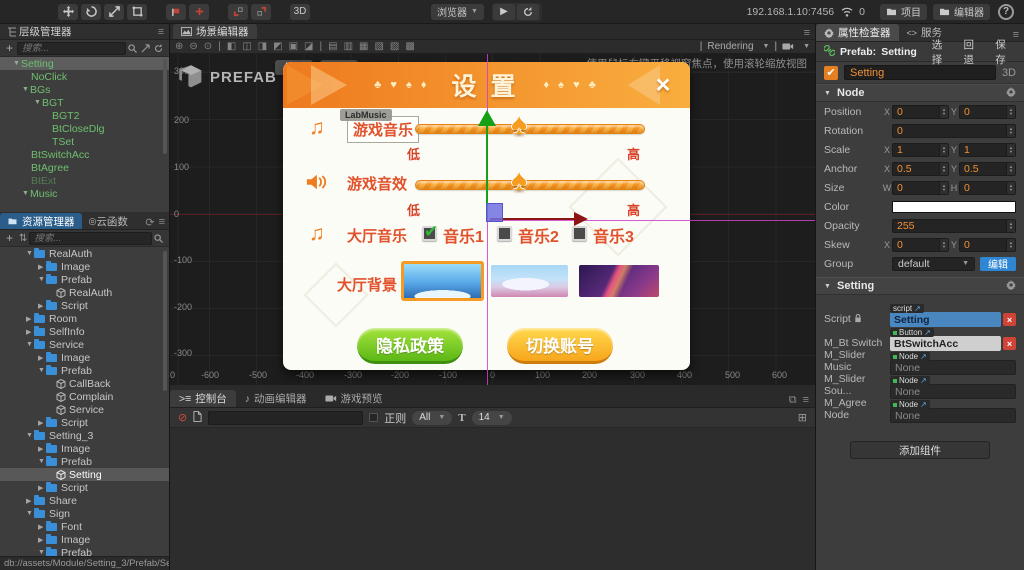 This screenshot has height=570, width=1024. I want to click on node-enabled-checkbox: ✔, so click(831, 72).